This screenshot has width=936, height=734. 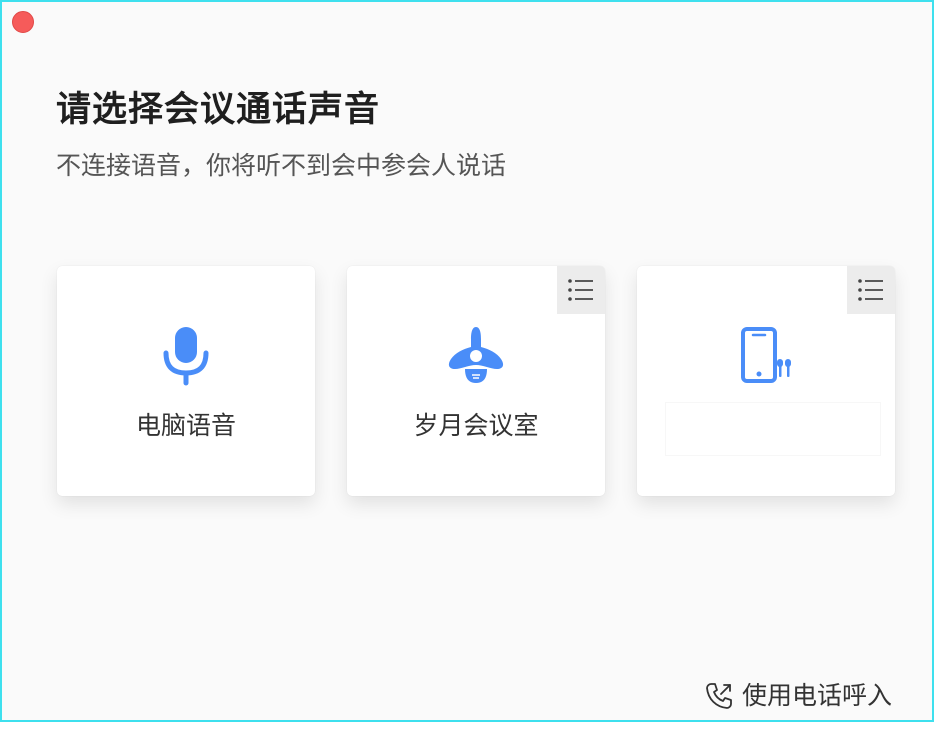 What do you see at coordinates (766, 356) in the screenshot?
I see `phone-earbuds-icon` at bounding box center [766, 356].